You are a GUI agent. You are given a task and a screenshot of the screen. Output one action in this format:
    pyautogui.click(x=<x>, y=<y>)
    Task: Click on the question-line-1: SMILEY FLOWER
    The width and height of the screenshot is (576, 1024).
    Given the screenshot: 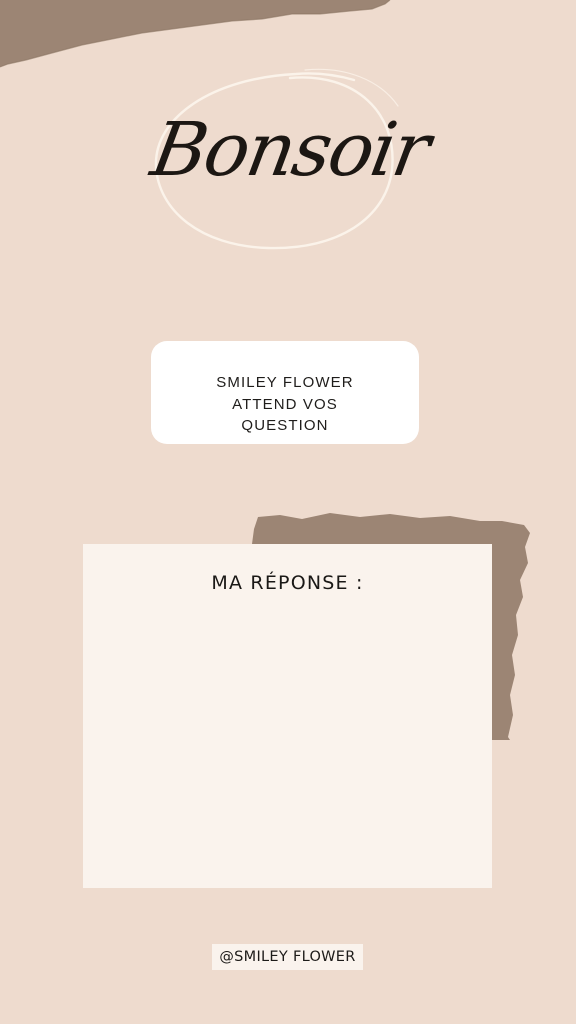 What is the action you would take?
    pyautogui.click(x=285, y=382)
    